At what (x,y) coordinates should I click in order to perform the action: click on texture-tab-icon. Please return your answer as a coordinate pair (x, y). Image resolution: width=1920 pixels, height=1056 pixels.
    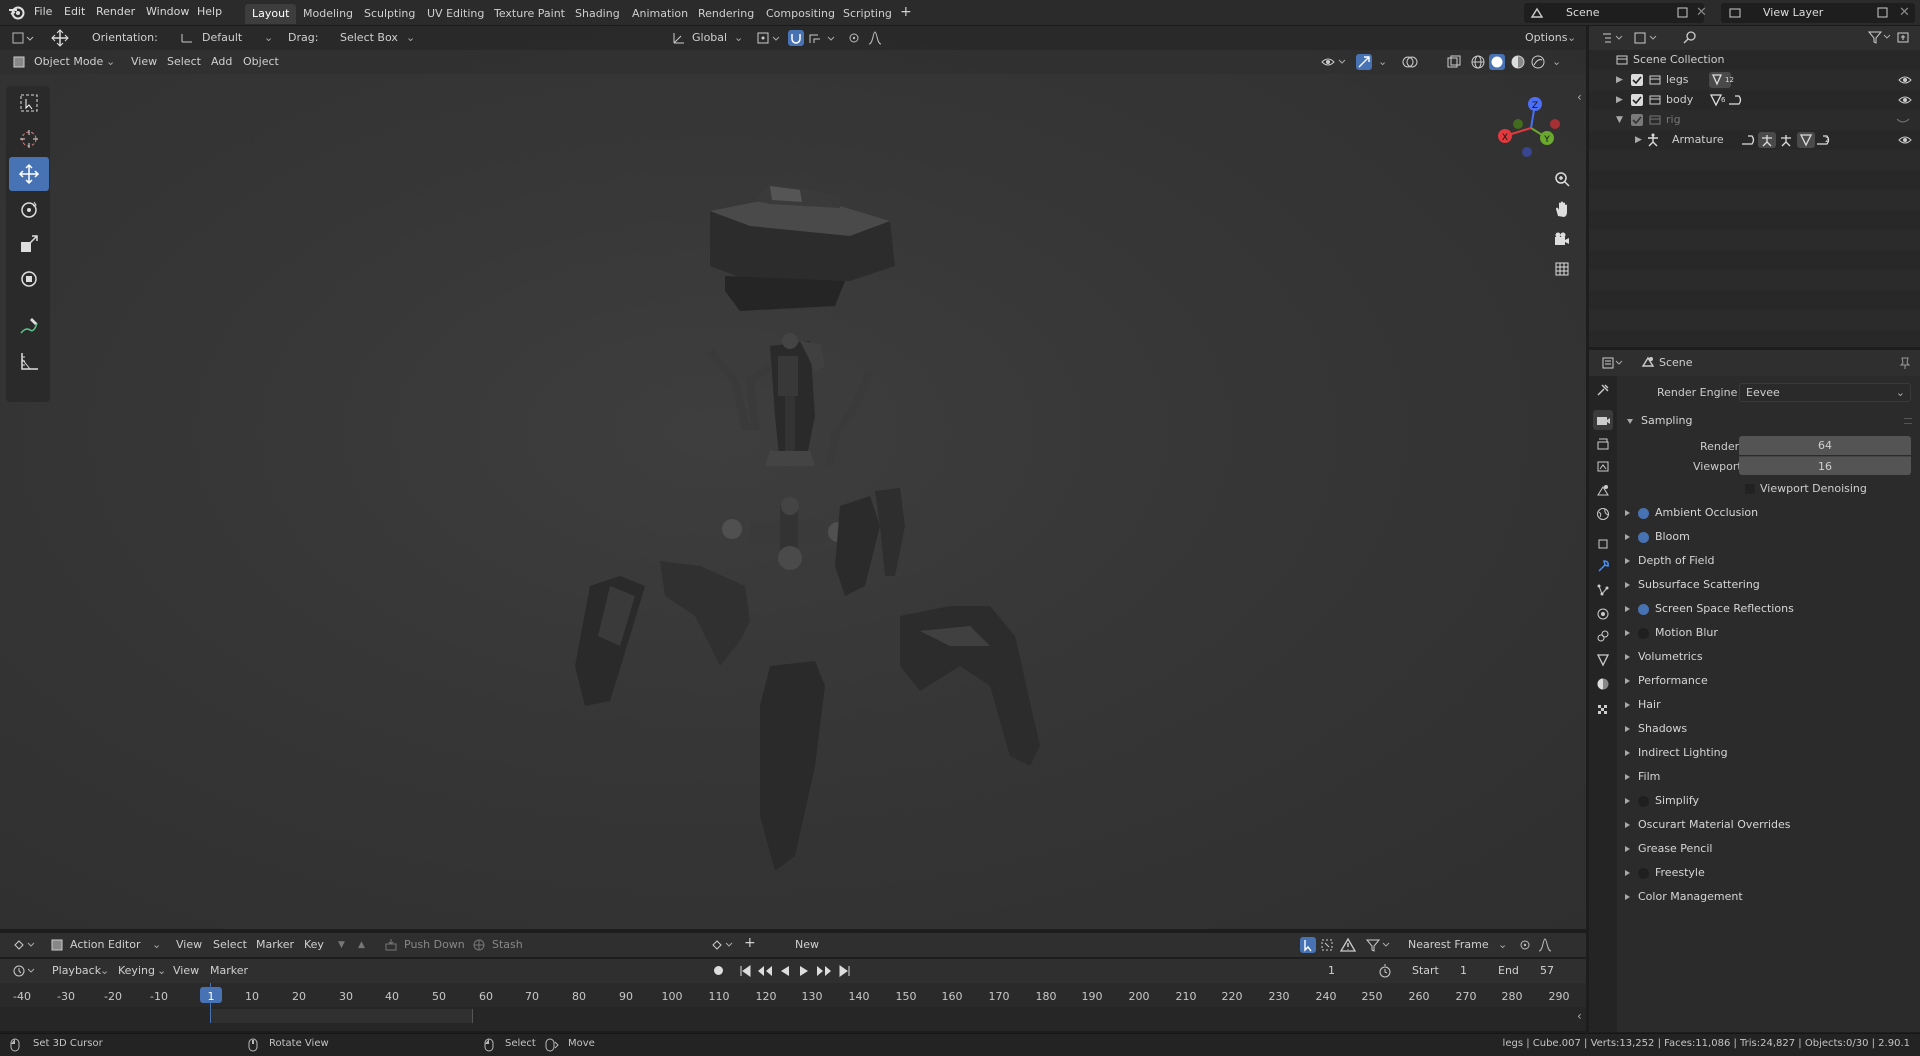
    Looking at the image, I should click on (1603, 710).